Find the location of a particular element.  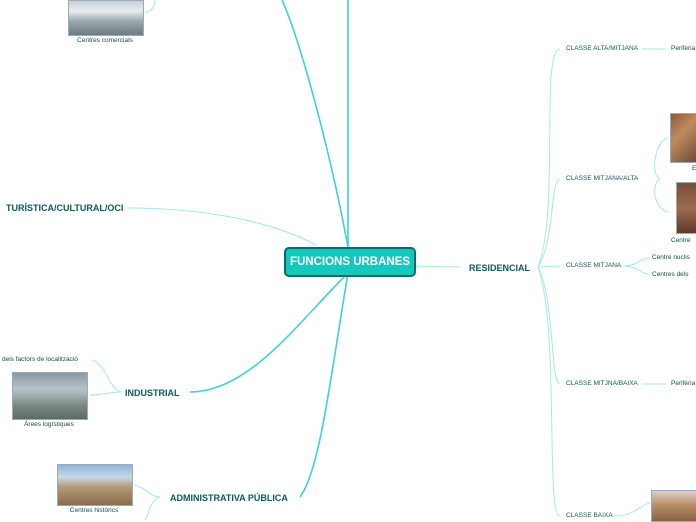

node-industrial: INDUSTRIAL is located at coordinates (152, 393).